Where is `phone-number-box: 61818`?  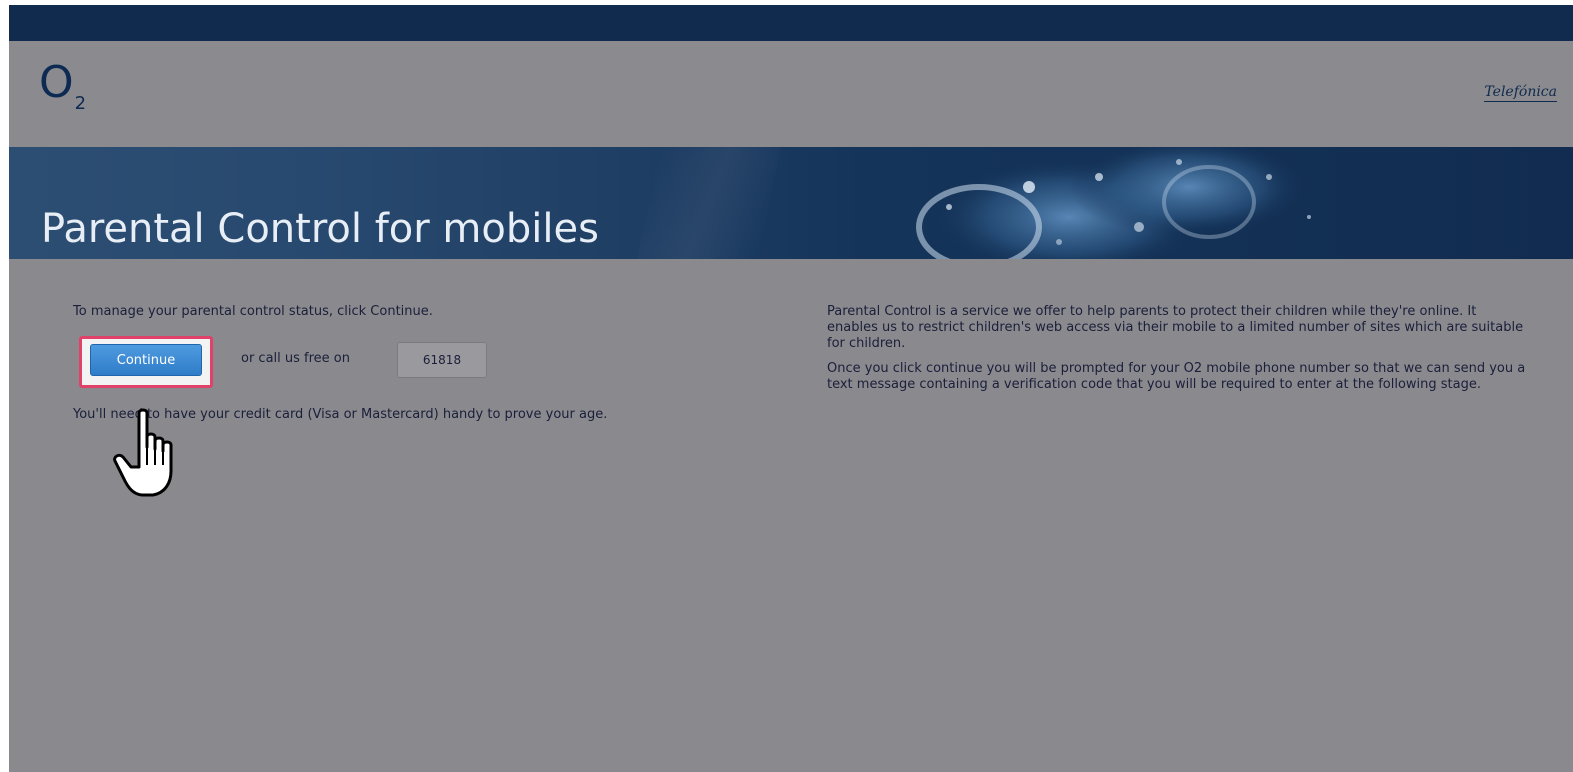
phone-number-box: 61818 is located at coordinates (442, 360).